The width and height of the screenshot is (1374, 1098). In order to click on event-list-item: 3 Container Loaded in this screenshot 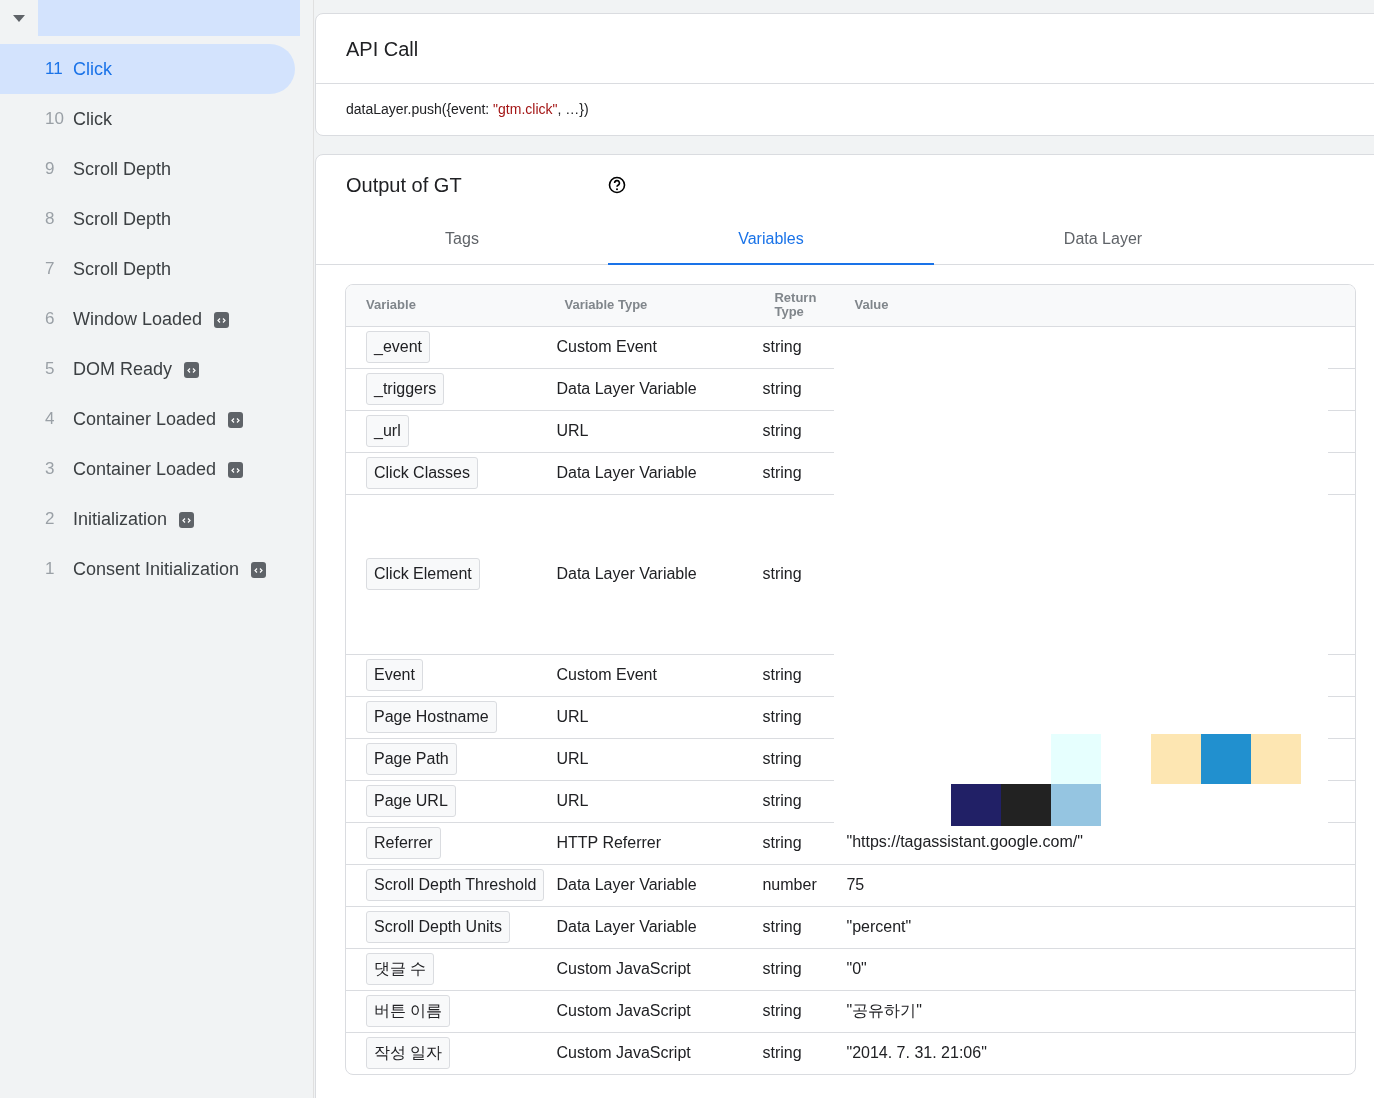, I will do `click(147, 469)`.